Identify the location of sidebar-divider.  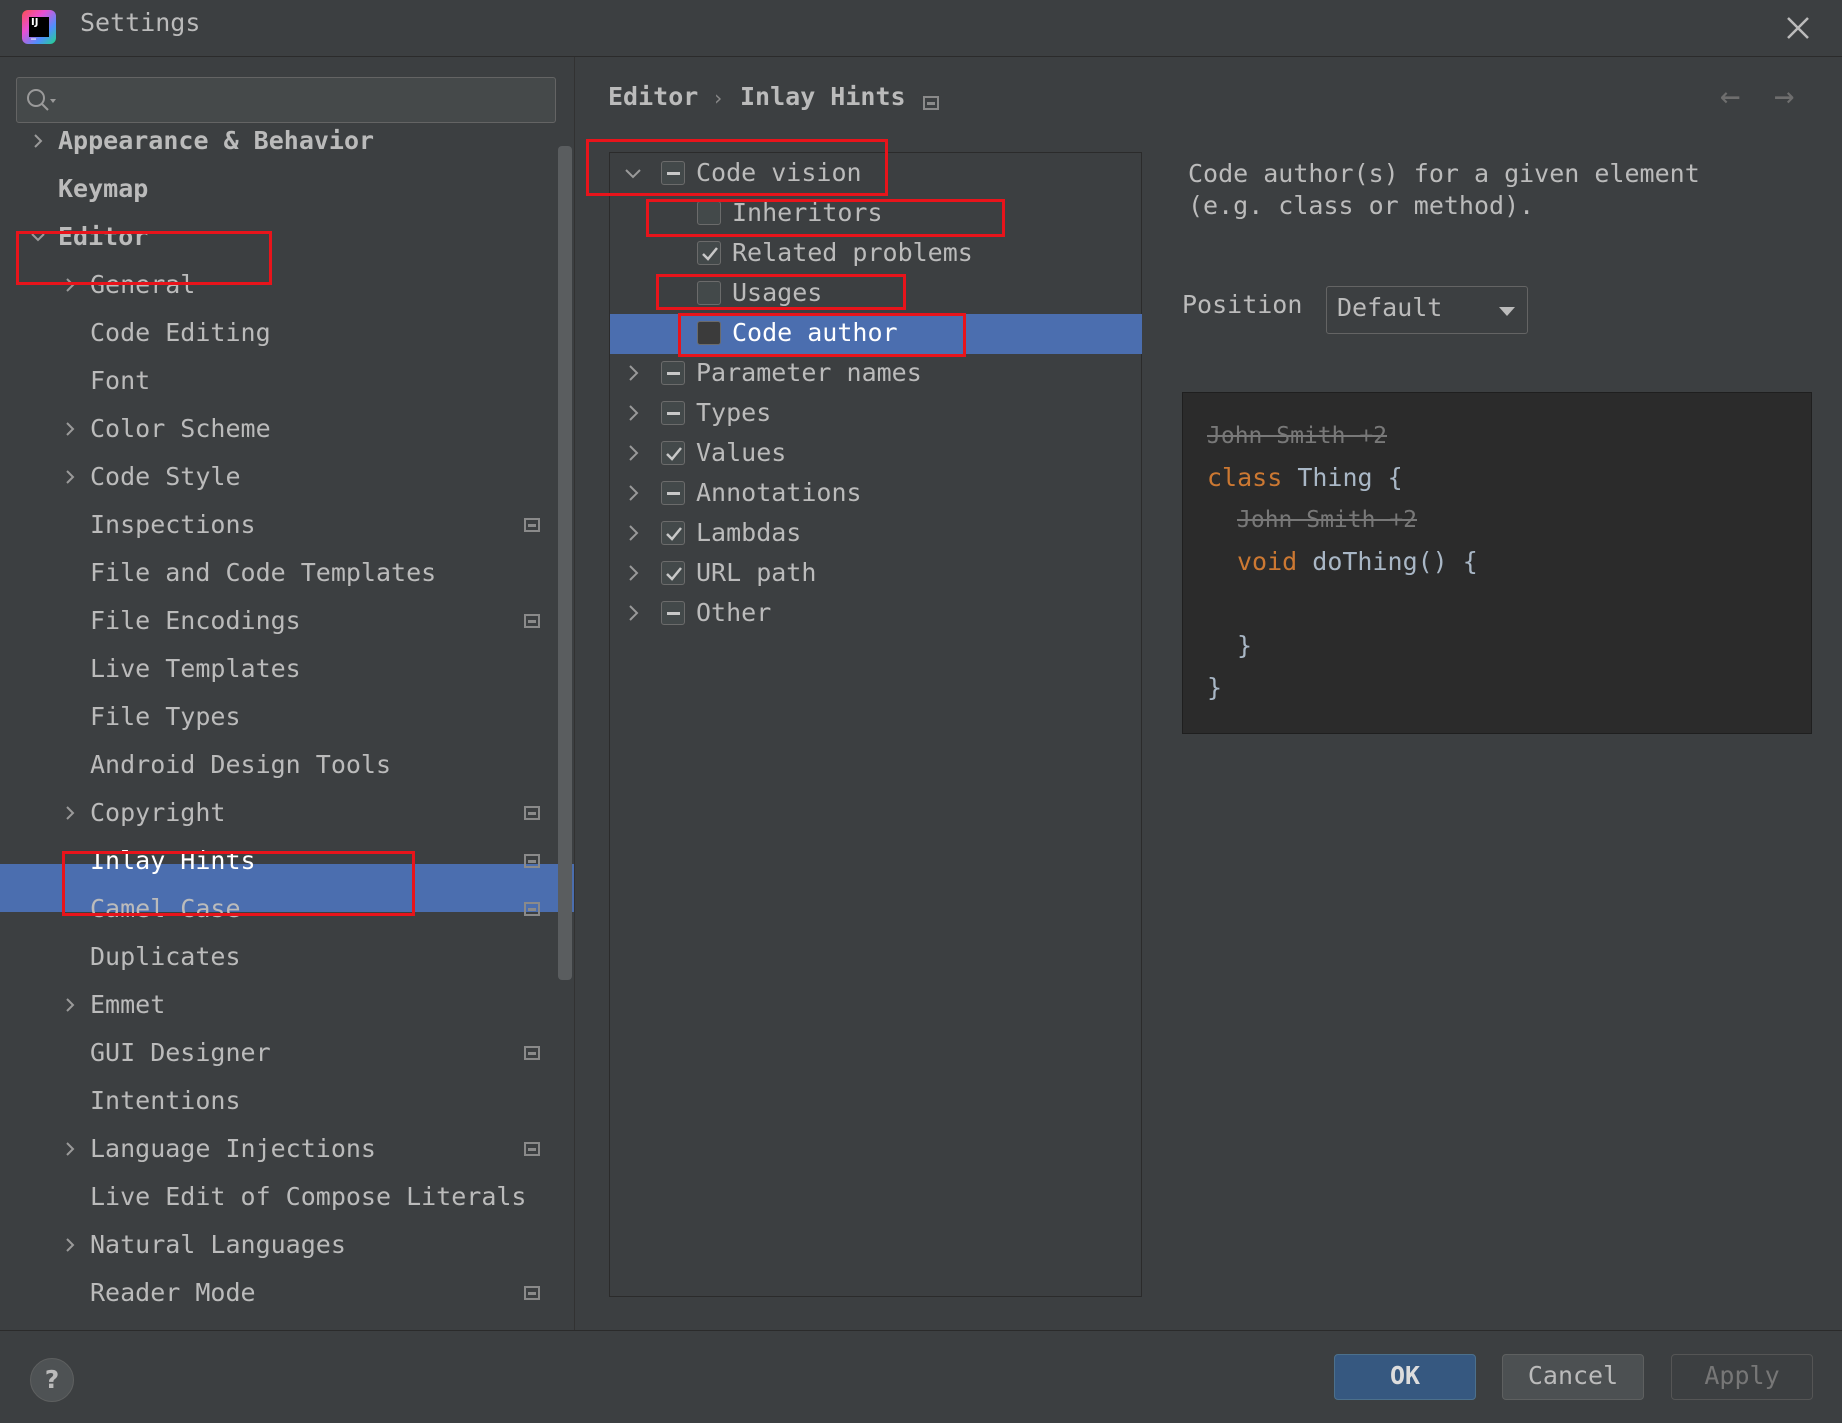
(574, 693).